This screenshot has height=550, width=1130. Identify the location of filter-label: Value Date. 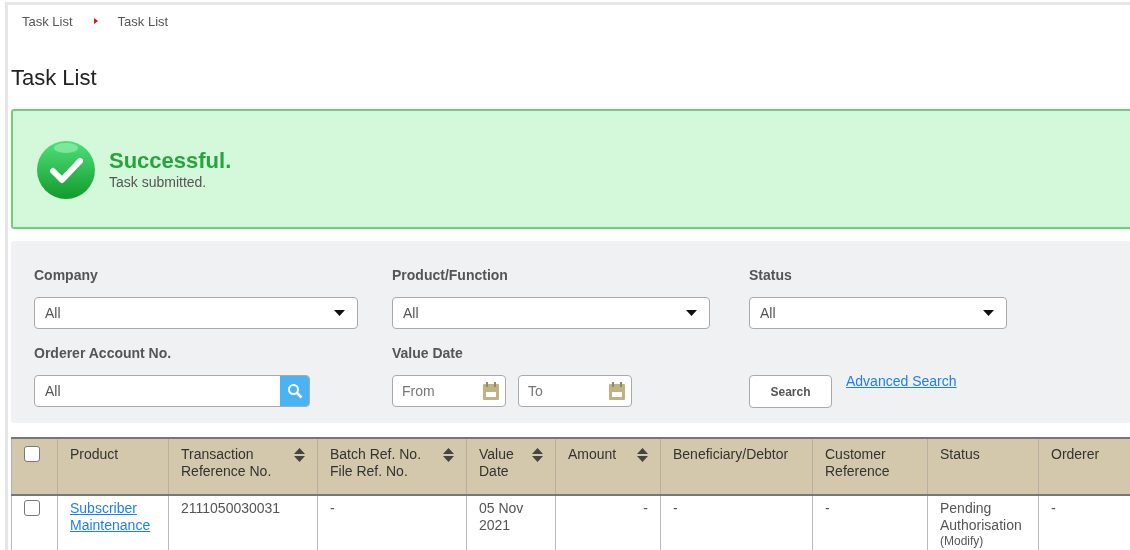
(428, 353).